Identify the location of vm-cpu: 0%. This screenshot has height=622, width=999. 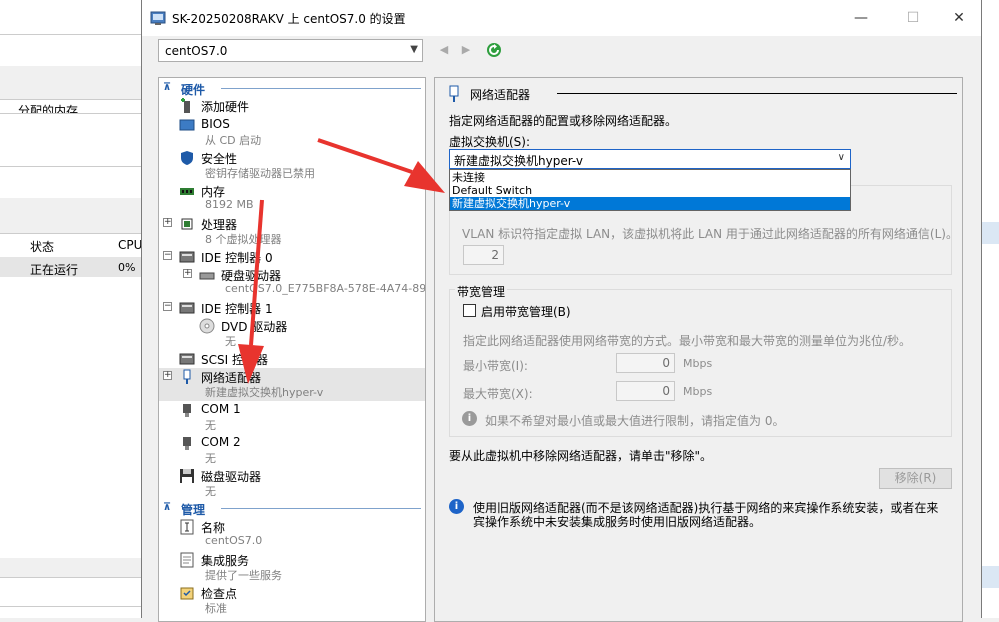
(127, 267).